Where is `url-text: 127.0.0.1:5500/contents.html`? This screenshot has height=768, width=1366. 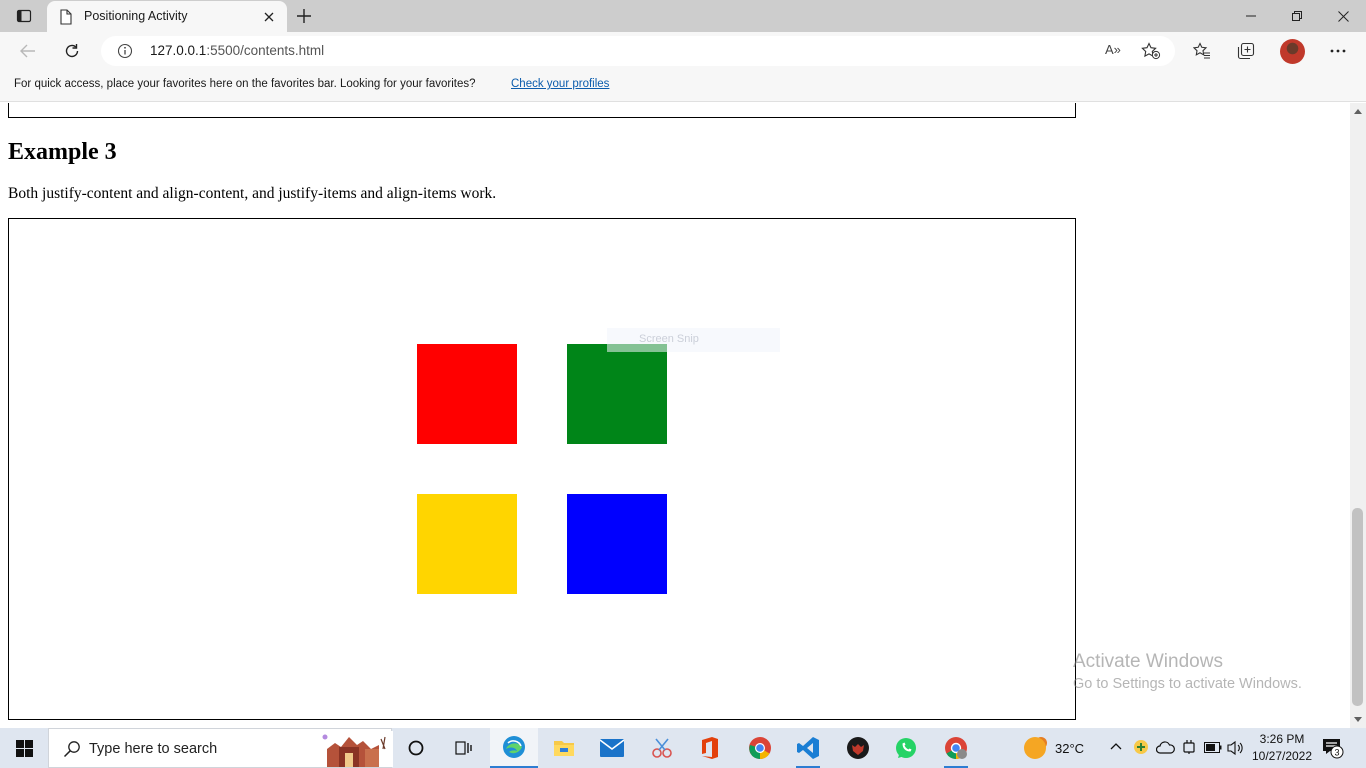 url-text: 127.0.0.1:5500/contents.html is located at coordinates (237, 50).